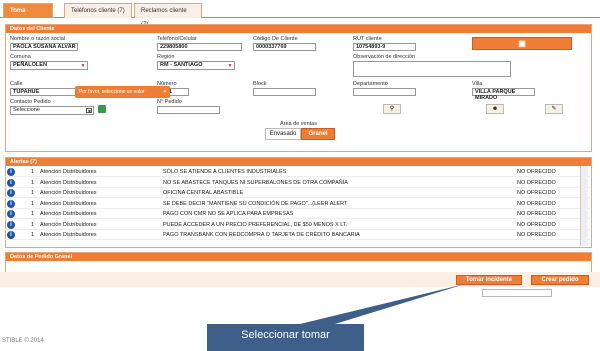 This screenshot has width=600, height=351. I want to click on callout-box: Seleccionar tomar, so click(285, 337).